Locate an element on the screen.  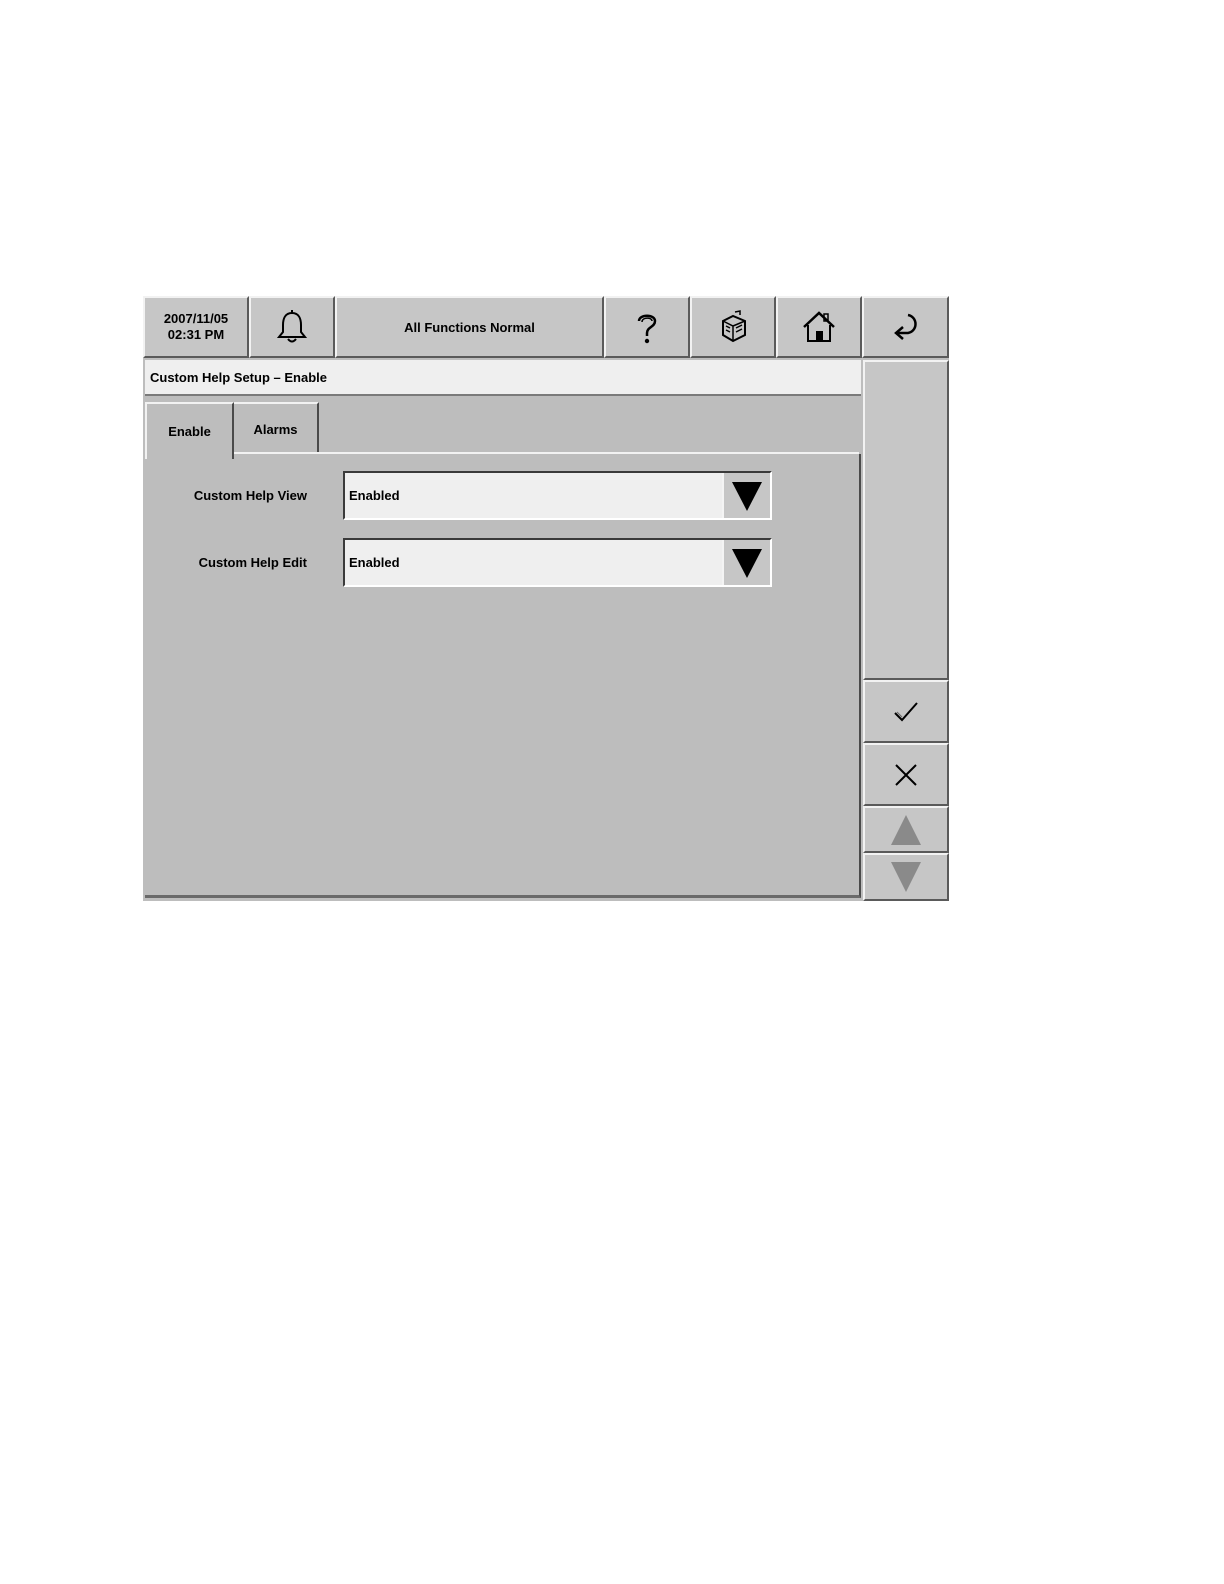
custom-help-view-value: Enabled is located at coordinates (374, 495).